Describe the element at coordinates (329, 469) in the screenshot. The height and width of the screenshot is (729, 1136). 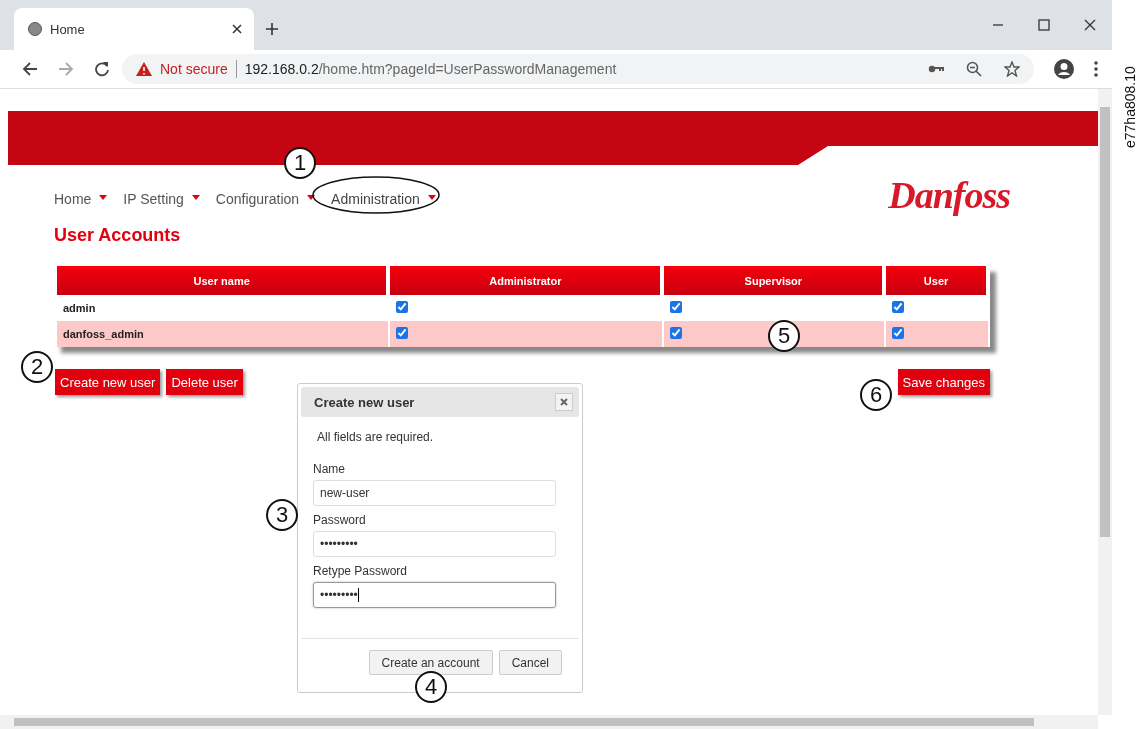
I see `field-label: Name` at that location.